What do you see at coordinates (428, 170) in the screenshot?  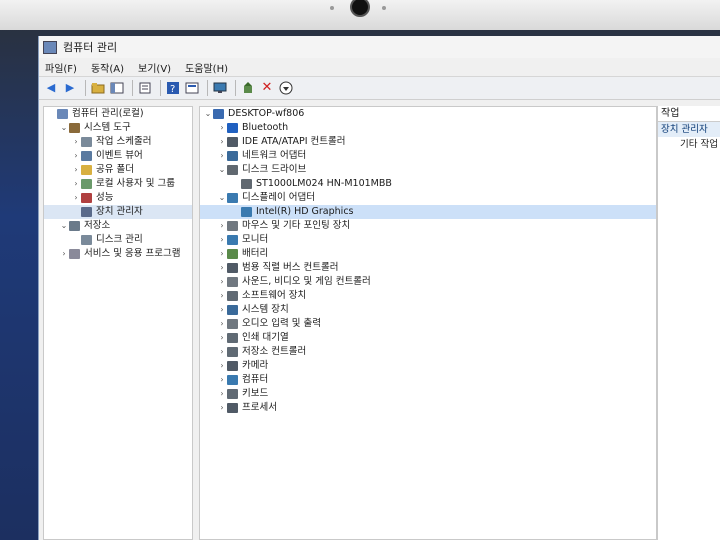 I see `device-tree-item: ⌄ 디스크 드라이브` at bounding box center [428, 170].